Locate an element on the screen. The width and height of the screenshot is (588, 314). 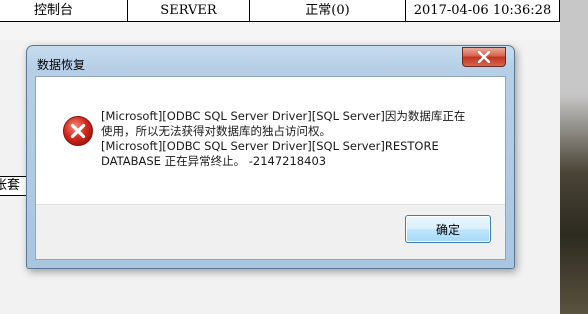
background-log-row: 控制台 SERVER 正常(0) 2017-04-06 10:36:28 is located at coordinates (280, 11).